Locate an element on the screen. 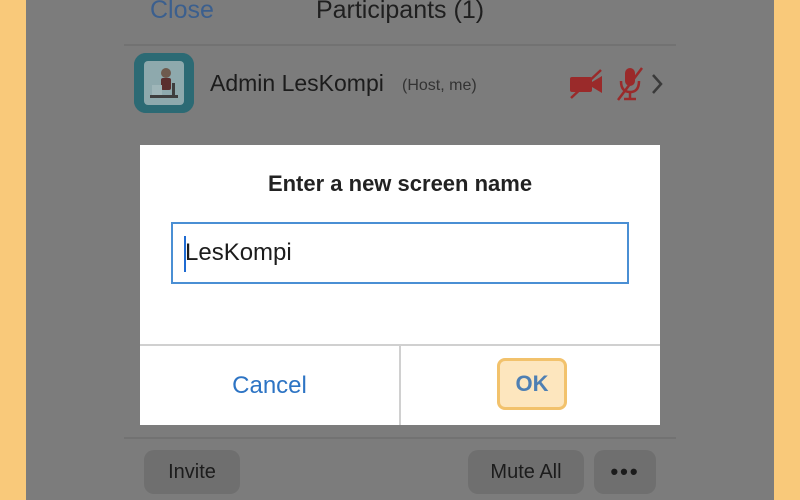 This screenshot has height=500, width=800. avatar is located at coordinates (164, 83).